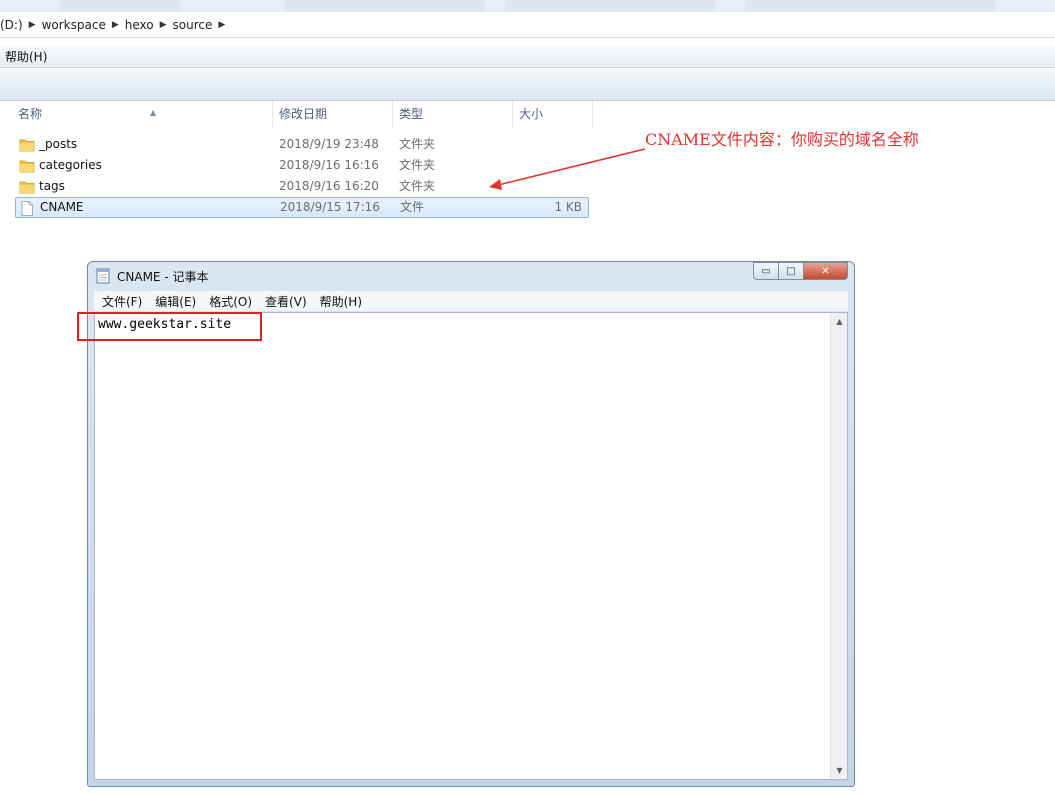  Describe the element at coordinates (52, 186) in the screenshot. I see `file-name: tags` at that location.